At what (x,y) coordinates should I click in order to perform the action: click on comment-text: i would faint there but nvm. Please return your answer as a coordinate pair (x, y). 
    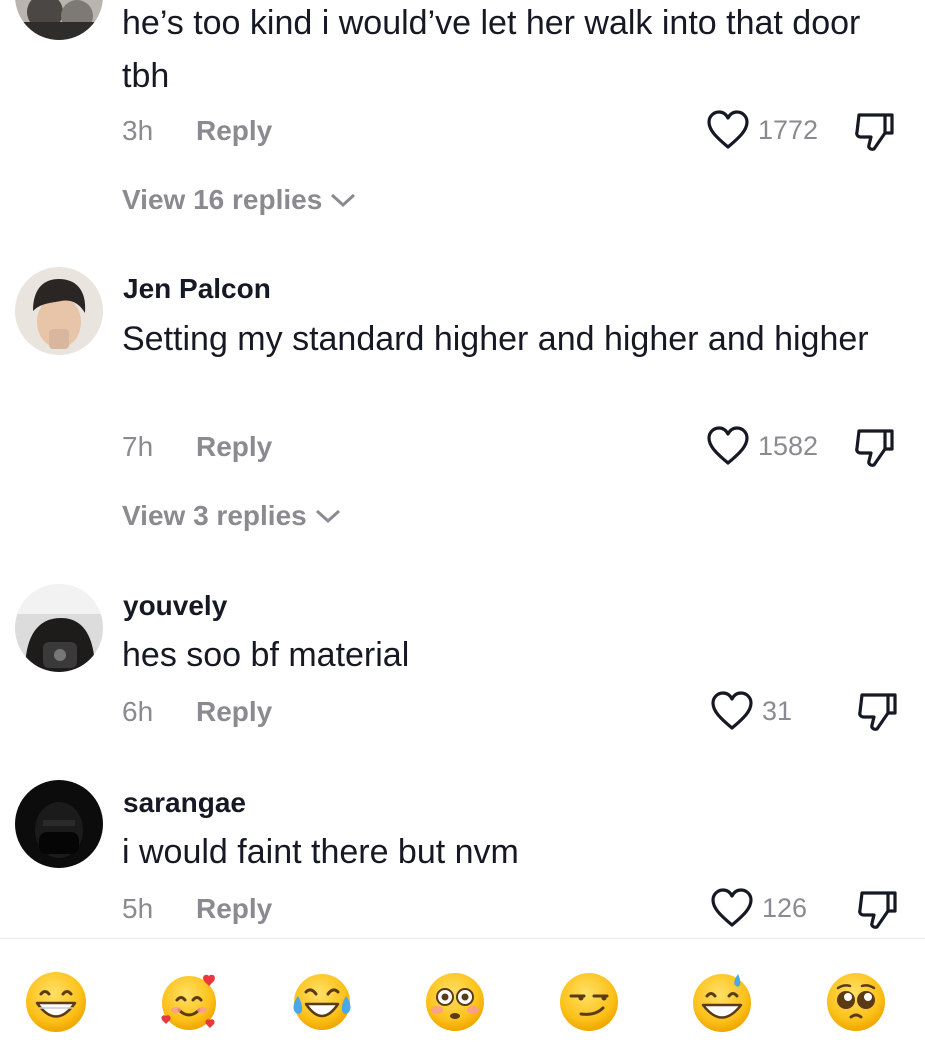
    Looking at the image, I should click on (320, 852).